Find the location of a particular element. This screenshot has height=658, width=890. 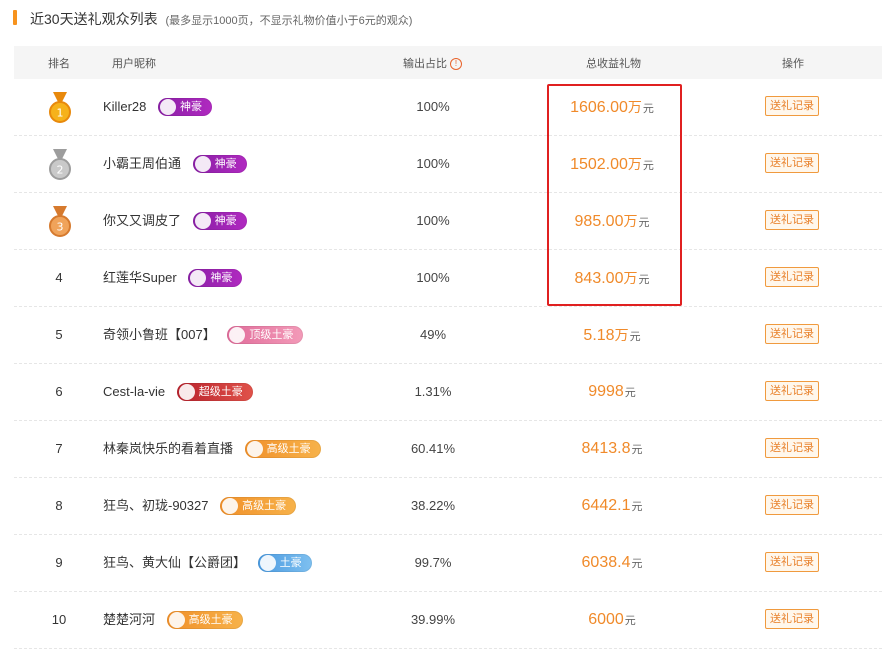

gift-cell: 5.18万元 is located at coordinates (612, 335).